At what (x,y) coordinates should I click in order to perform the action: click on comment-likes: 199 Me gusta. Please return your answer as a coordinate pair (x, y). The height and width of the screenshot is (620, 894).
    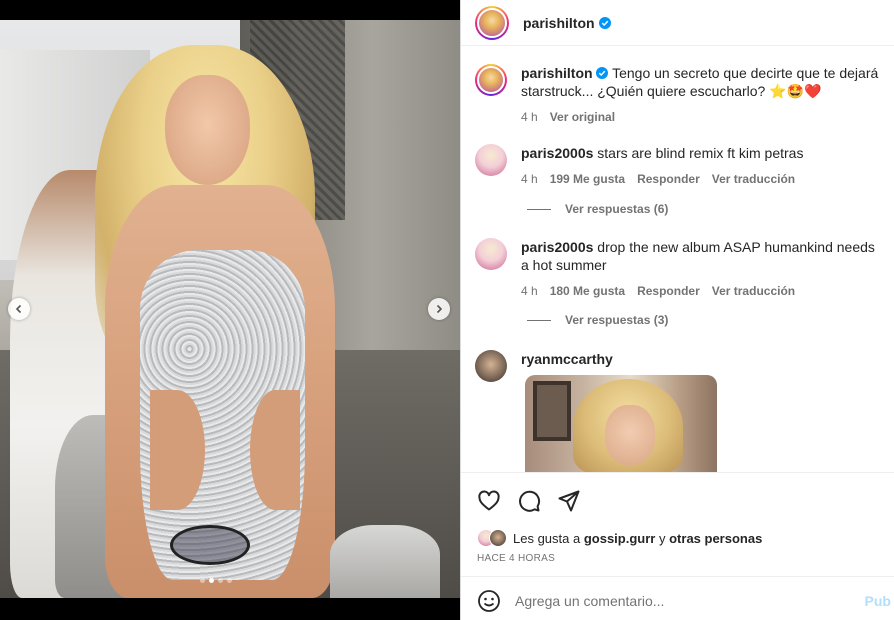
    Looking at the image, I should click on (587, 179).